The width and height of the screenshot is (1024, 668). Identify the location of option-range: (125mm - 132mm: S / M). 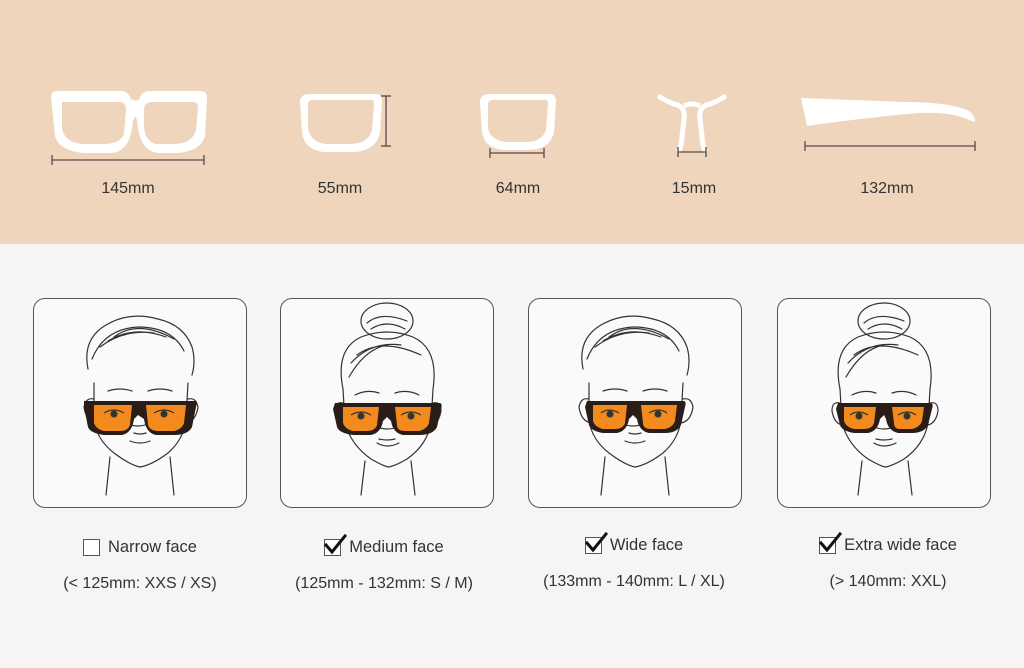
(384, 583).